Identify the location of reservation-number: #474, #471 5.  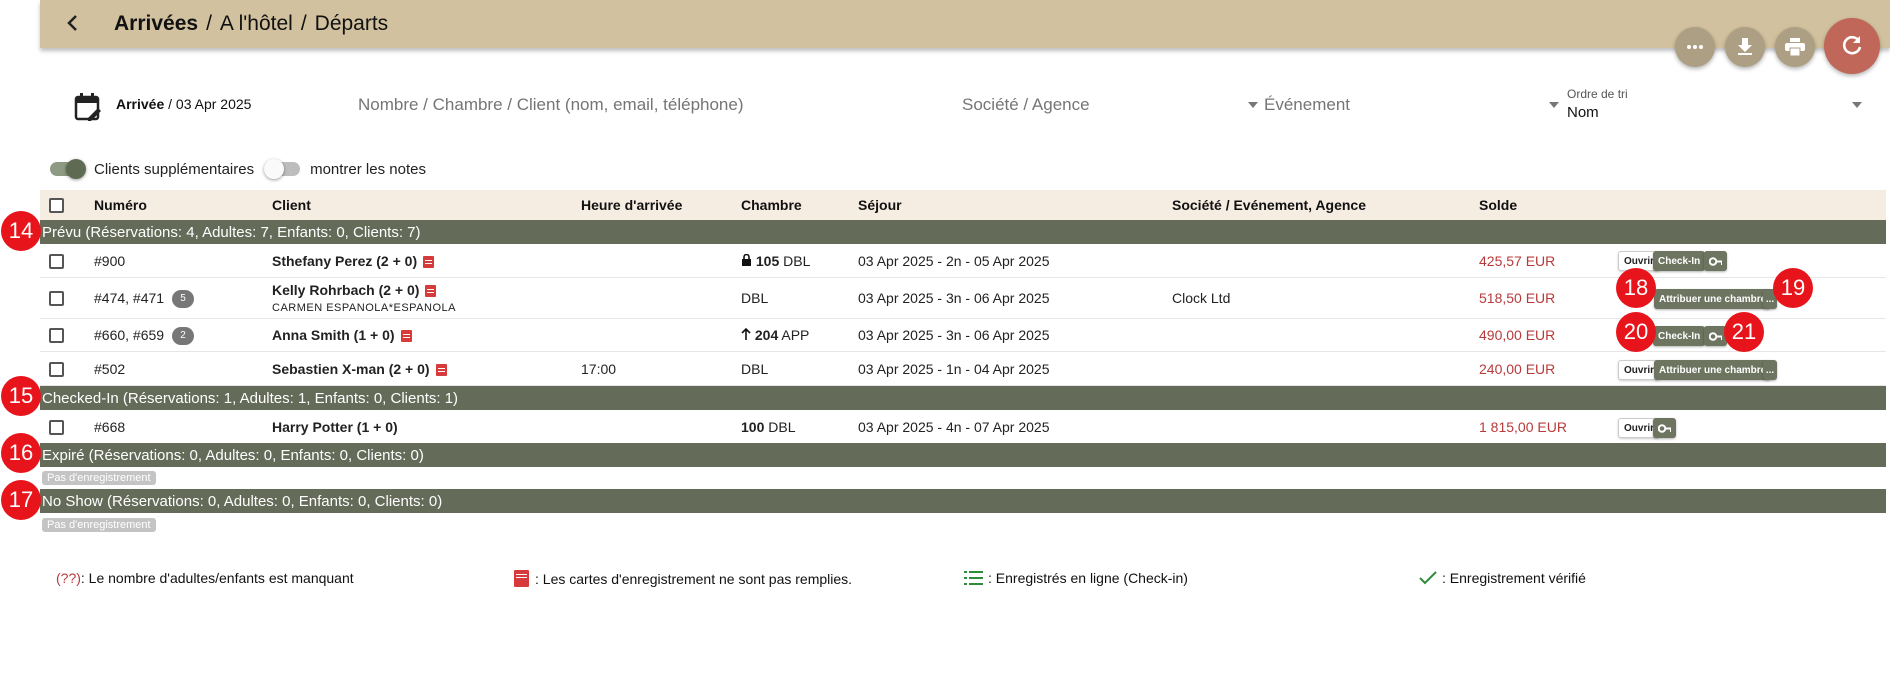
(144, 299).